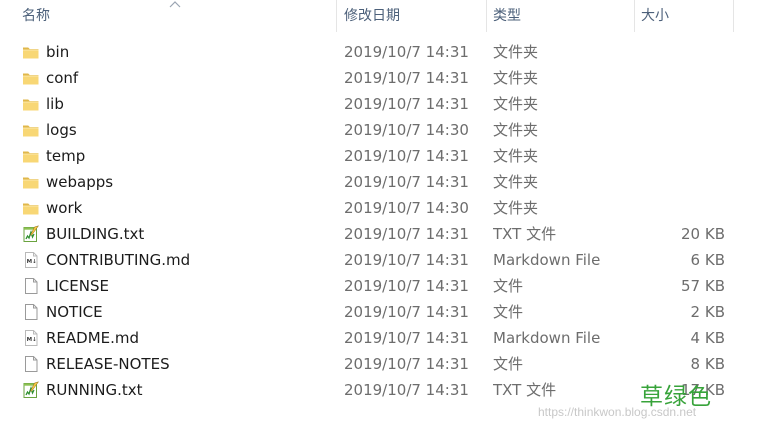 Image resolution: width=758 pixels, height=432 pixels. What do you see at coordinates (707, 364) in the screenshot?
I see `file-size: 8 KB` at bounding box center [707, 364].